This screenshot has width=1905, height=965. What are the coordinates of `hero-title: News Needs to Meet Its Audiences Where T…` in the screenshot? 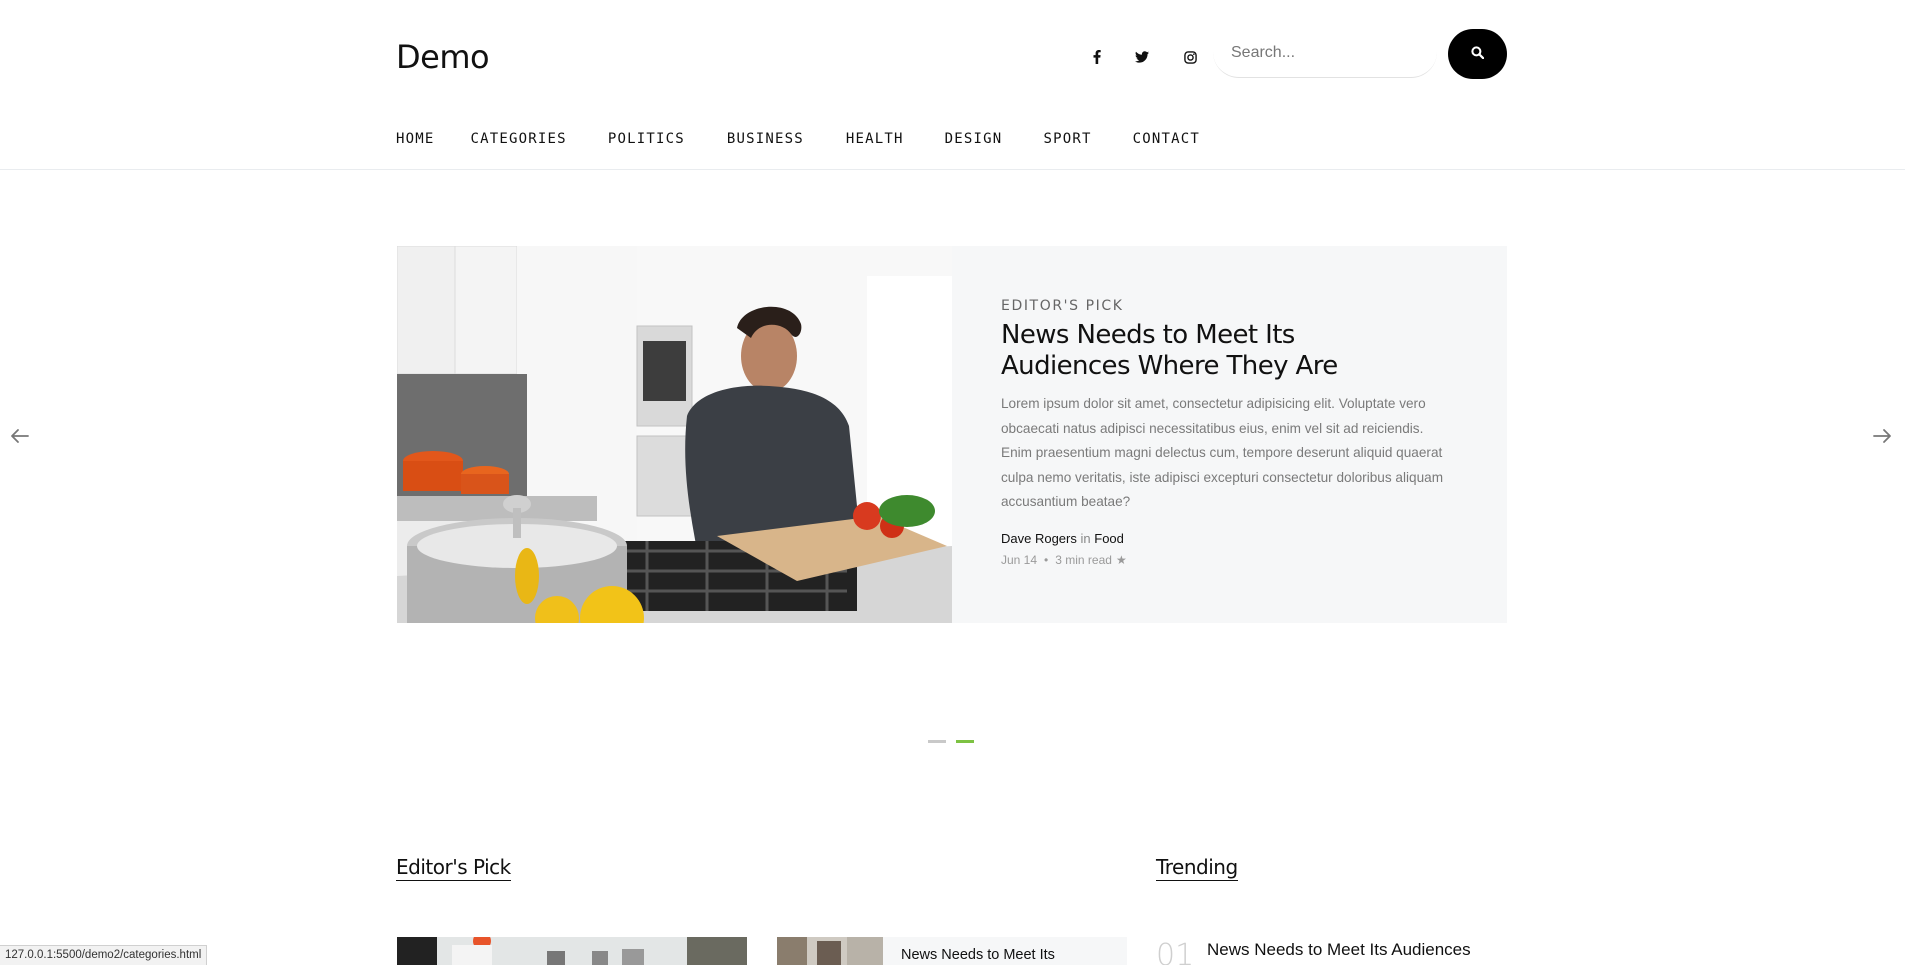 It's located at (1211, 351).